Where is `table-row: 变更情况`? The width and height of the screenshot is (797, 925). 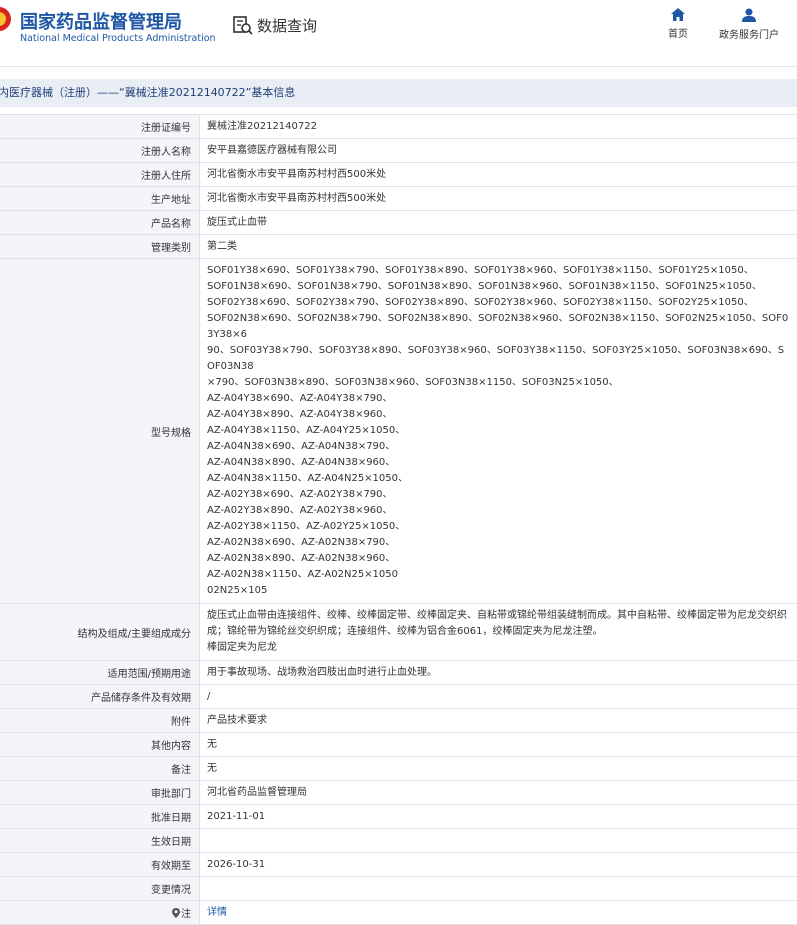 table-row: 变更情况 is located at coordinates (398, 889).